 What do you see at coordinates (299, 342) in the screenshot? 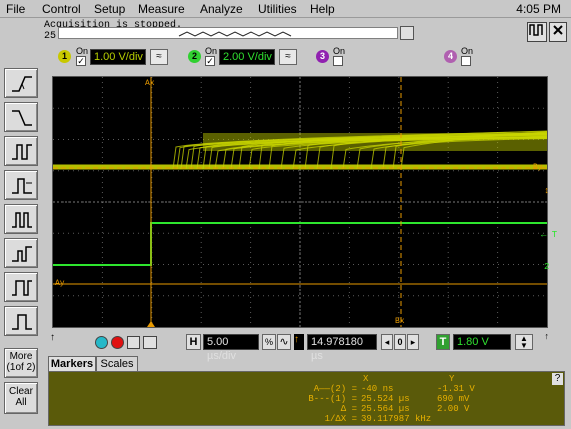
I see `delay-marker-icon: ↑` at bounding box center [299, 342].